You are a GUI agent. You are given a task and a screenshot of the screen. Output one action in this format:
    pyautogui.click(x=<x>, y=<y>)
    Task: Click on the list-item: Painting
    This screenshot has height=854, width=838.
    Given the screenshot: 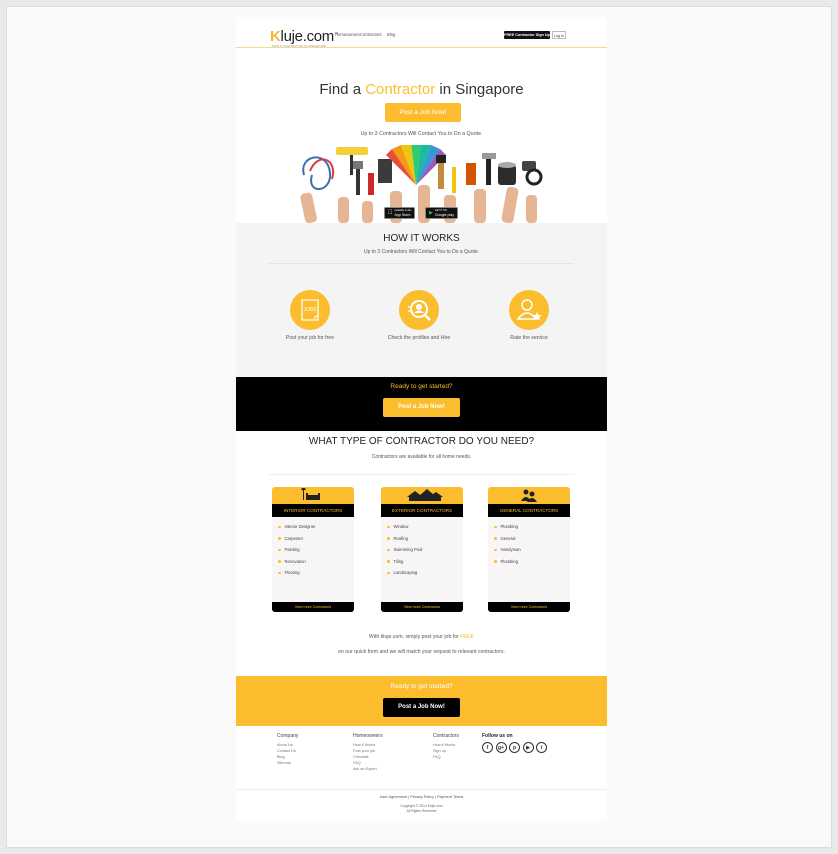 What is the action you would take?
    pyautogui.click(x=296, y=550)
    